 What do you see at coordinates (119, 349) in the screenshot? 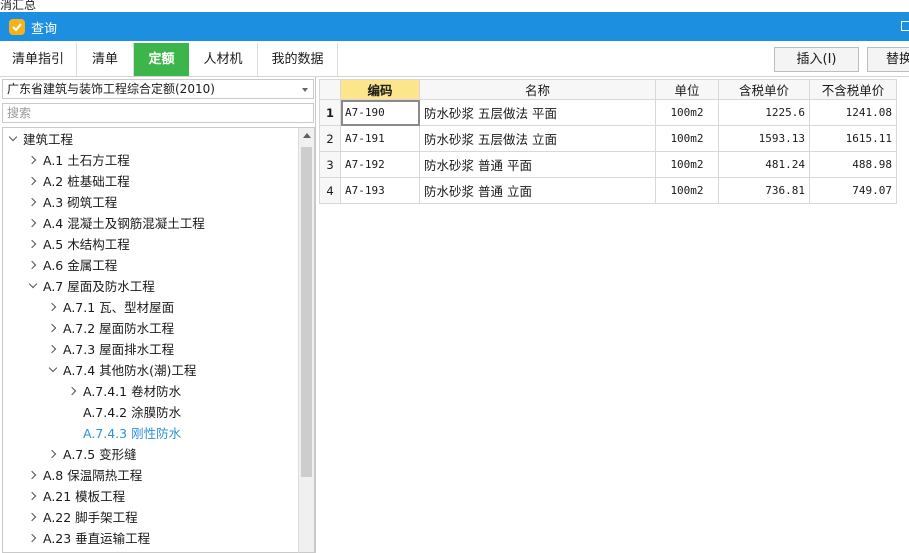
I see `tree-node-label: A.7.3 屋面排水工程` at bounding box center [119, 349].